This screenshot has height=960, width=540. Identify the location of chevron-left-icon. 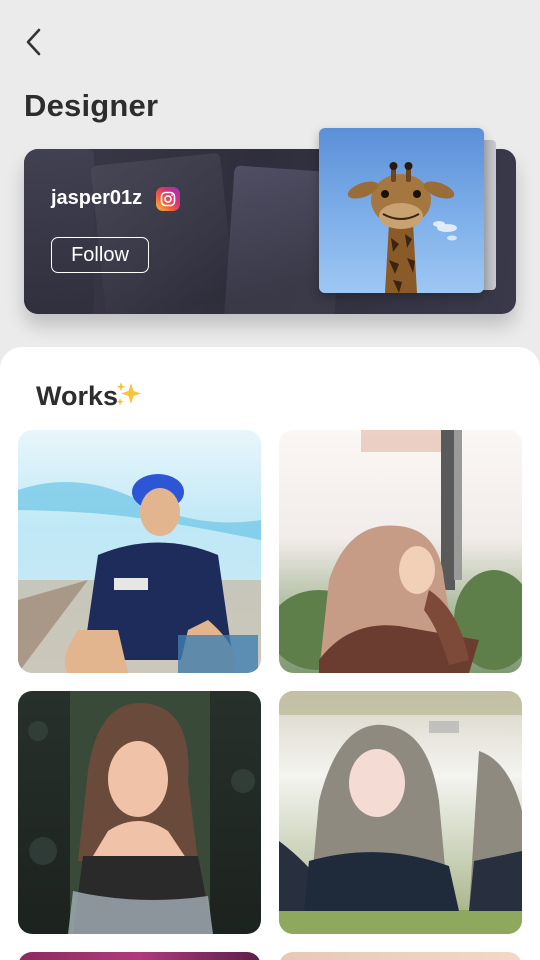
(33, 42).